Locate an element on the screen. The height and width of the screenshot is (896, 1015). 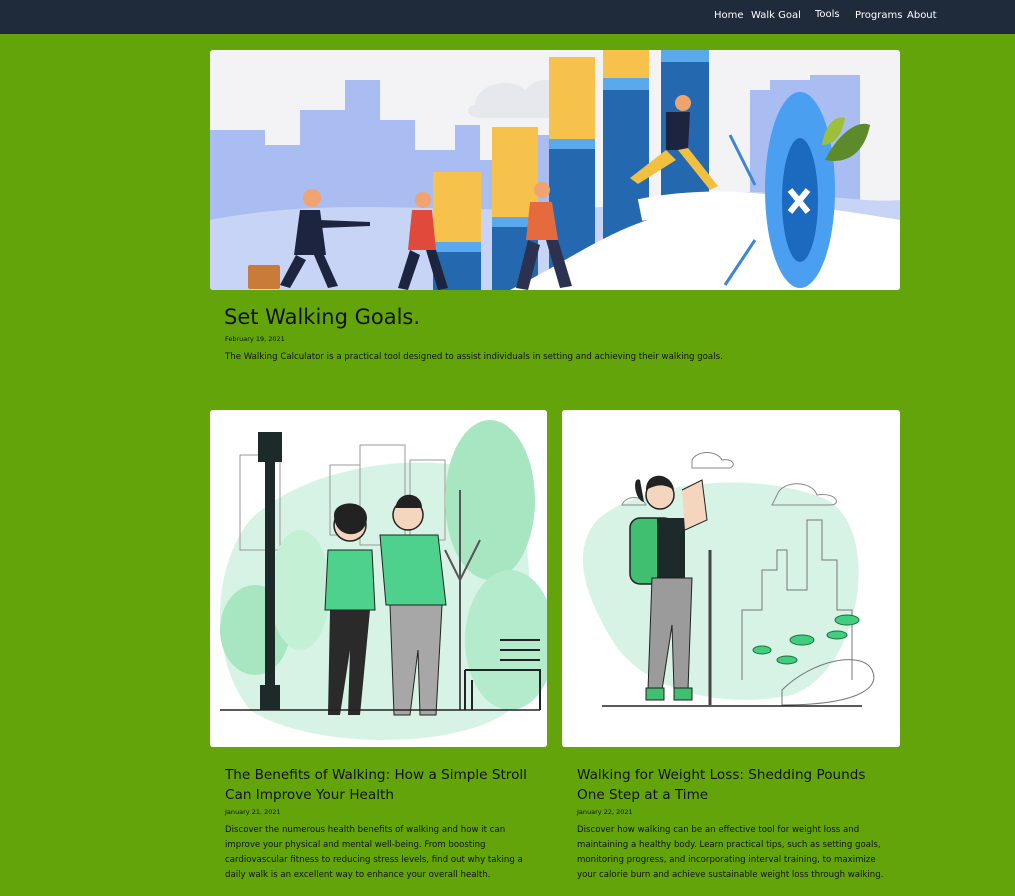
hiker-illustration is located at coordinates (731, 578).